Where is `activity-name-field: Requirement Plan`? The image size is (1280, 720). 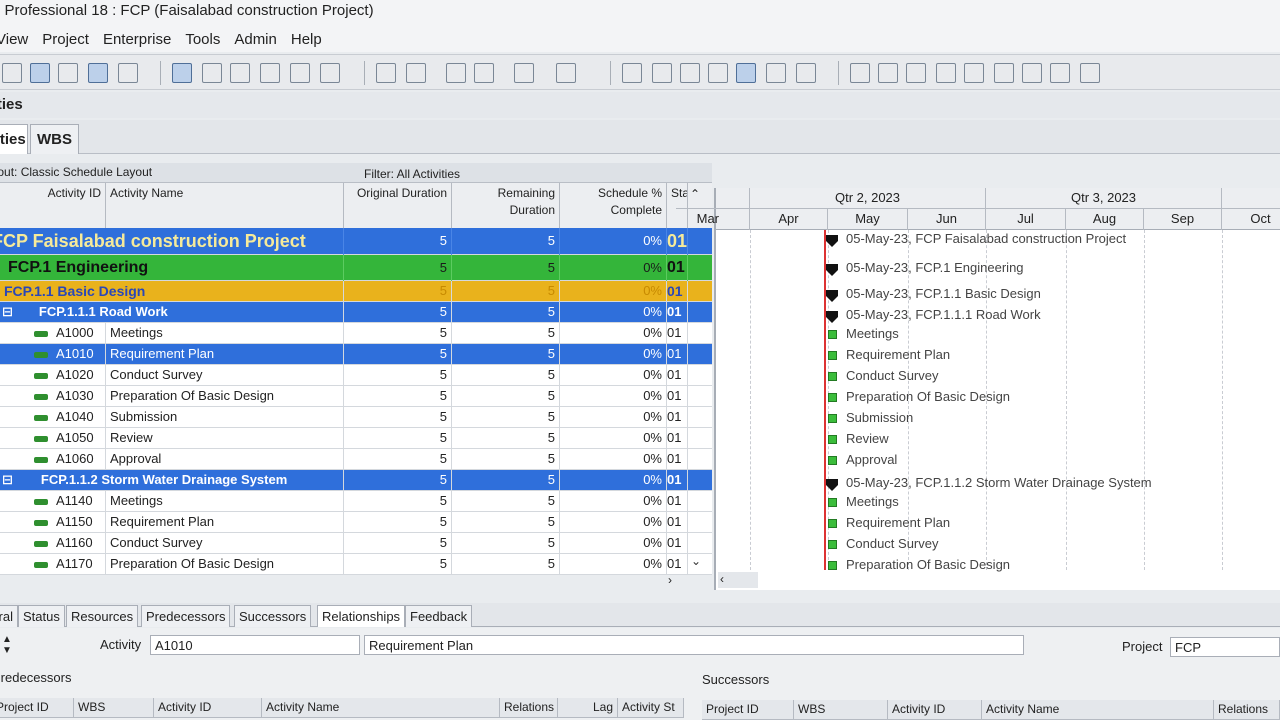 activity-name-field: Requirement Plan is located at coordinates (694, 645).